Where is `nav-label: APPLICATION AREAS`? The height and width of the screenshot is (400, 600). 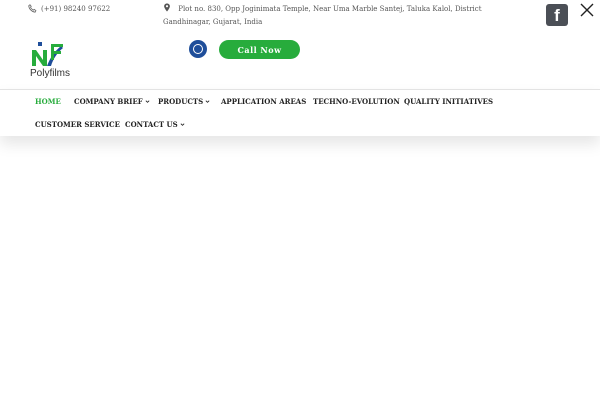 nav-label: APPLICATION AREAS is located at coordinates (264, 101).